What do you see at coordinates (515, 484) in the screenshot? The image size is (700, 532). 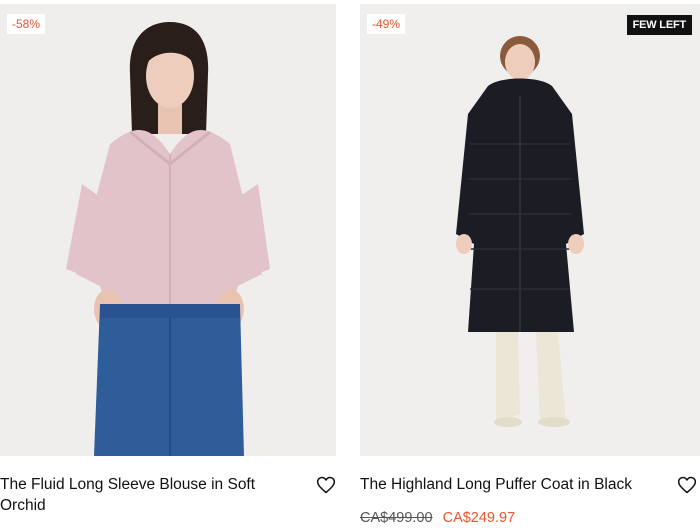 I see `product-title: The Highland Long Puffer Coat in Black` at bounding box center [515, 484].